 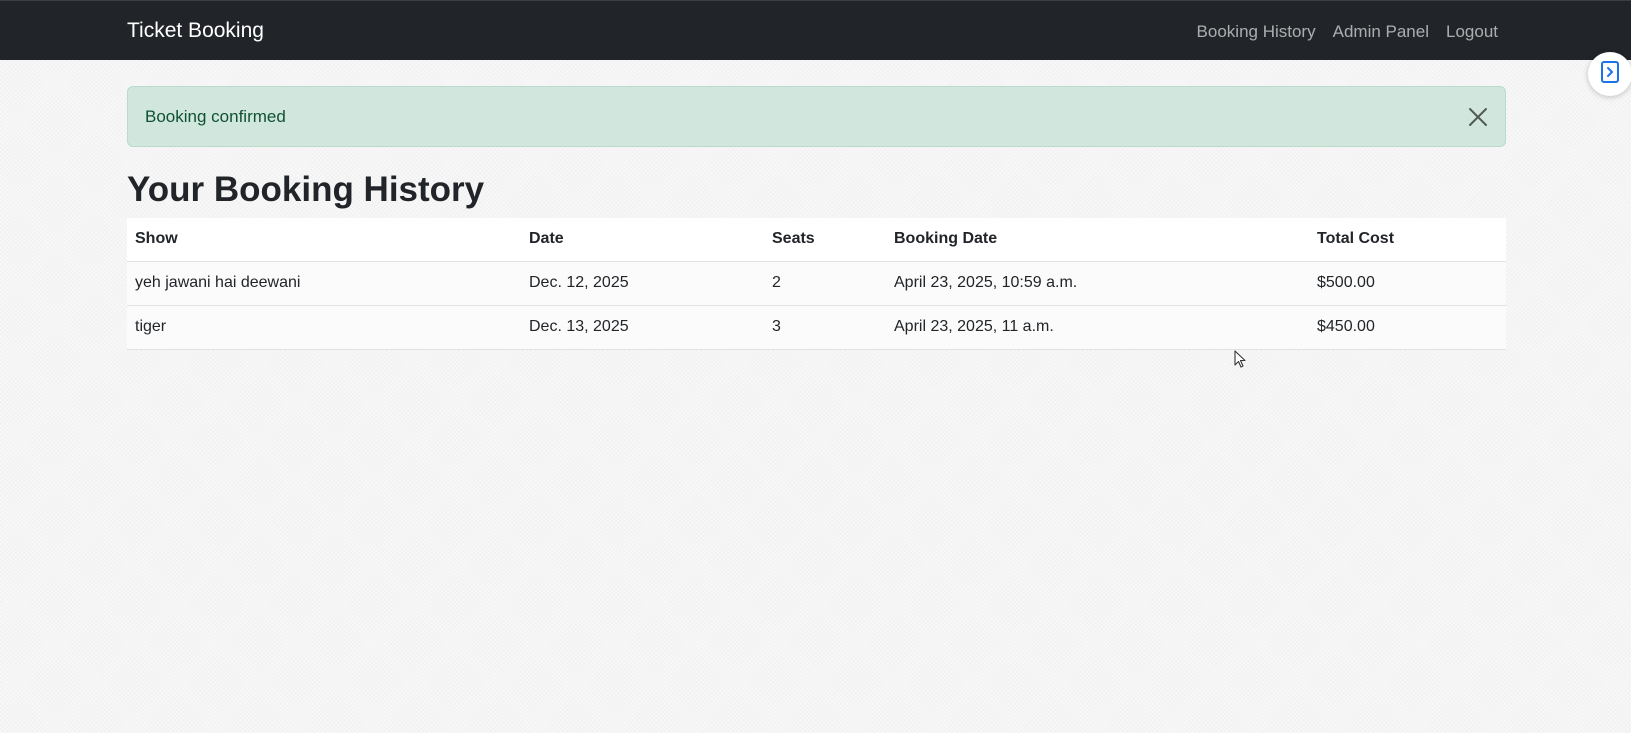 I want to click on nav-link-logout: Logout, so click(x=1472, y=32).